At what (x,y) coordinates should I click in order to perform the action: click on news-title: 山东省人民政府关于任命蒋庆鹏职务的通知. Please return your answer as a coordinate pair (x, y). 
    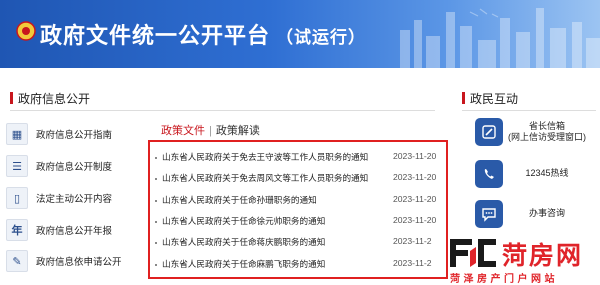
    Looking at the image, I should click on (243, 242).